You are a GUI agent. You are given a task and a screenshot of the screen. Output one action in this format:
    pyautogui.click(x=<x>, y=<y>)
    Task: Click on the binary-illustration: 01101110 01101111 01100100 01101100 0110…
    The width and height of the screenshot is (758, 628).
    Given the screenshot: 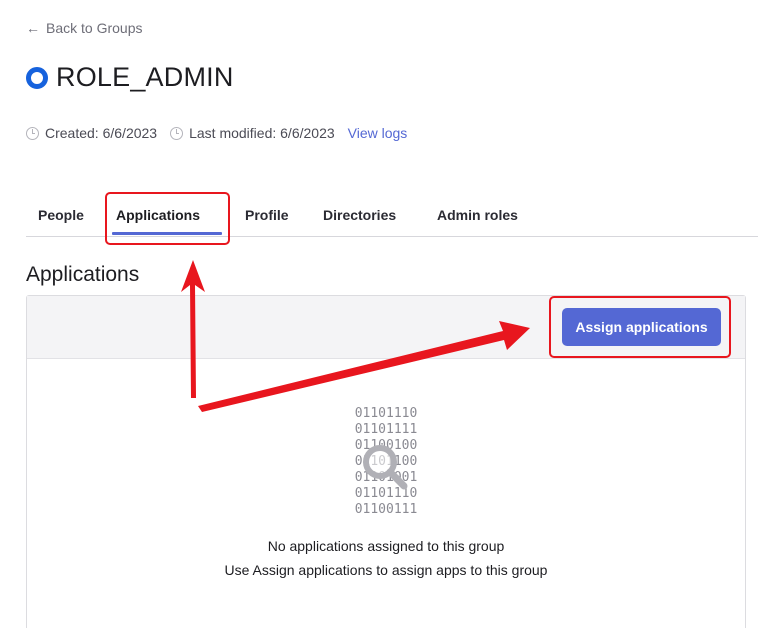 What is the action you would take?
    pyautogui.click(x=386, y=462)
    